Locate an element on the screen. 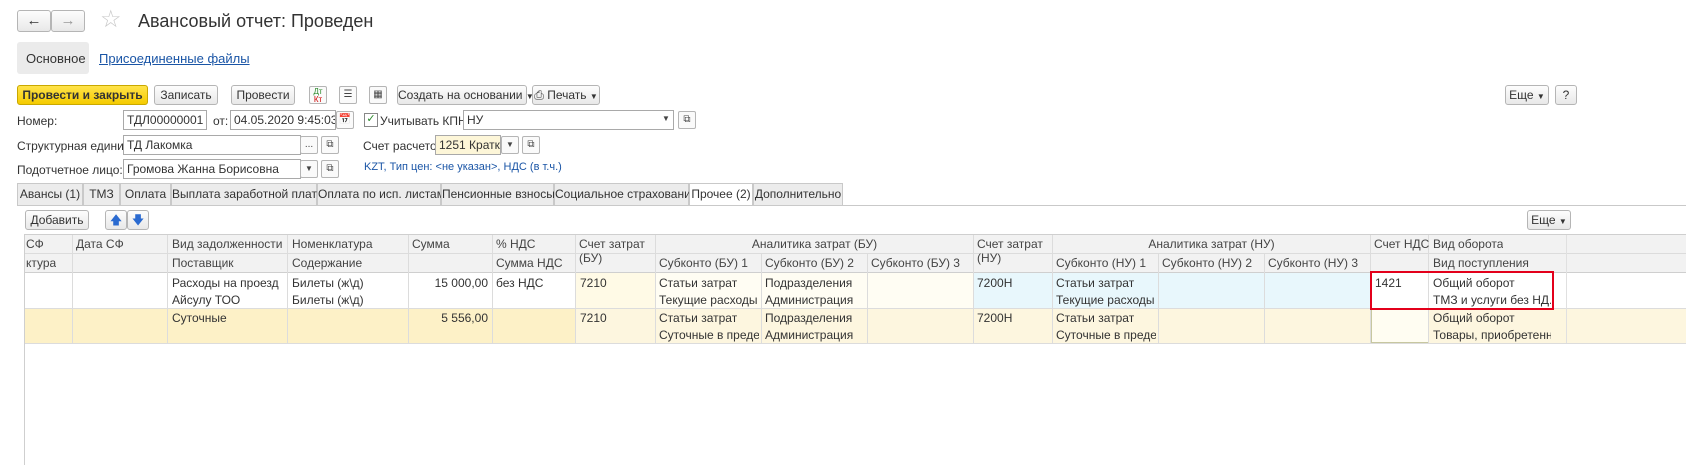 The image size is (1686, 465). row1-sub-bu2-b: Администрация is located at coordinates (809, 300).